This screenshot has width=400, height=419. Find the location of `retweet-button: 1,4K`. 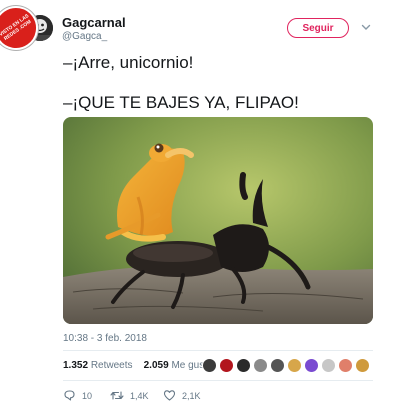

retweet-button: 1,4K is located at coordinates (129, 395).